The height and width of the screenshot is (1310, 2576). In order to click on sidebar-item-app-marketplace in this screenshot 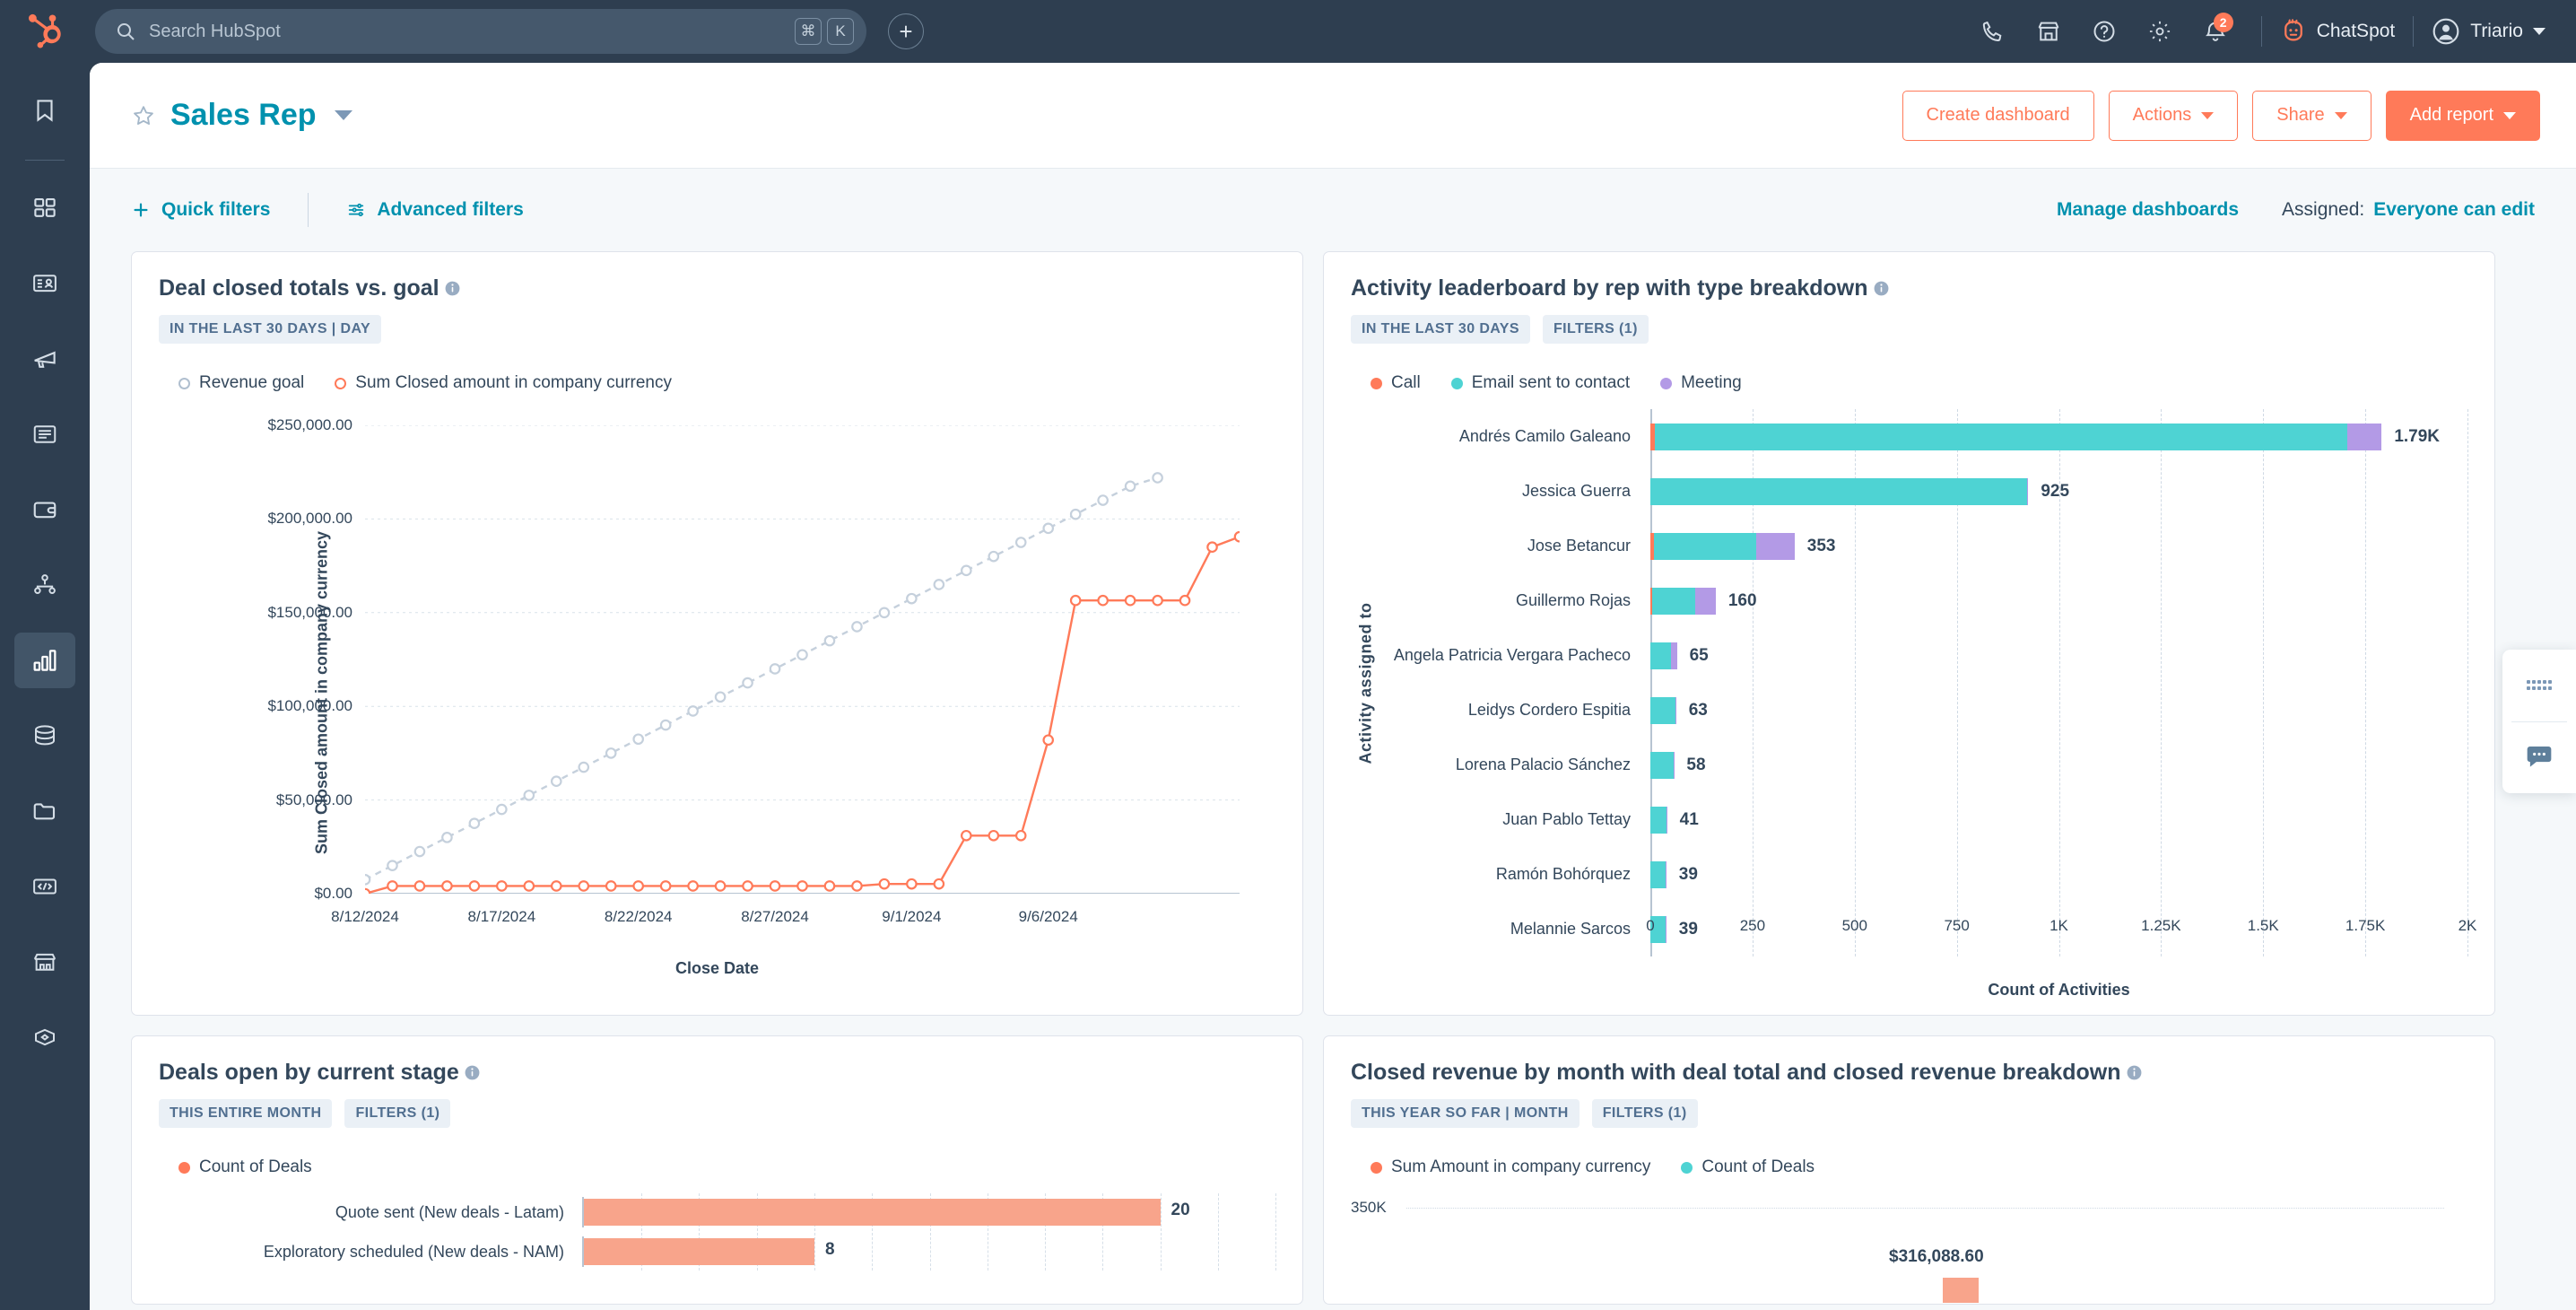, I will do `click(44, 962)`.